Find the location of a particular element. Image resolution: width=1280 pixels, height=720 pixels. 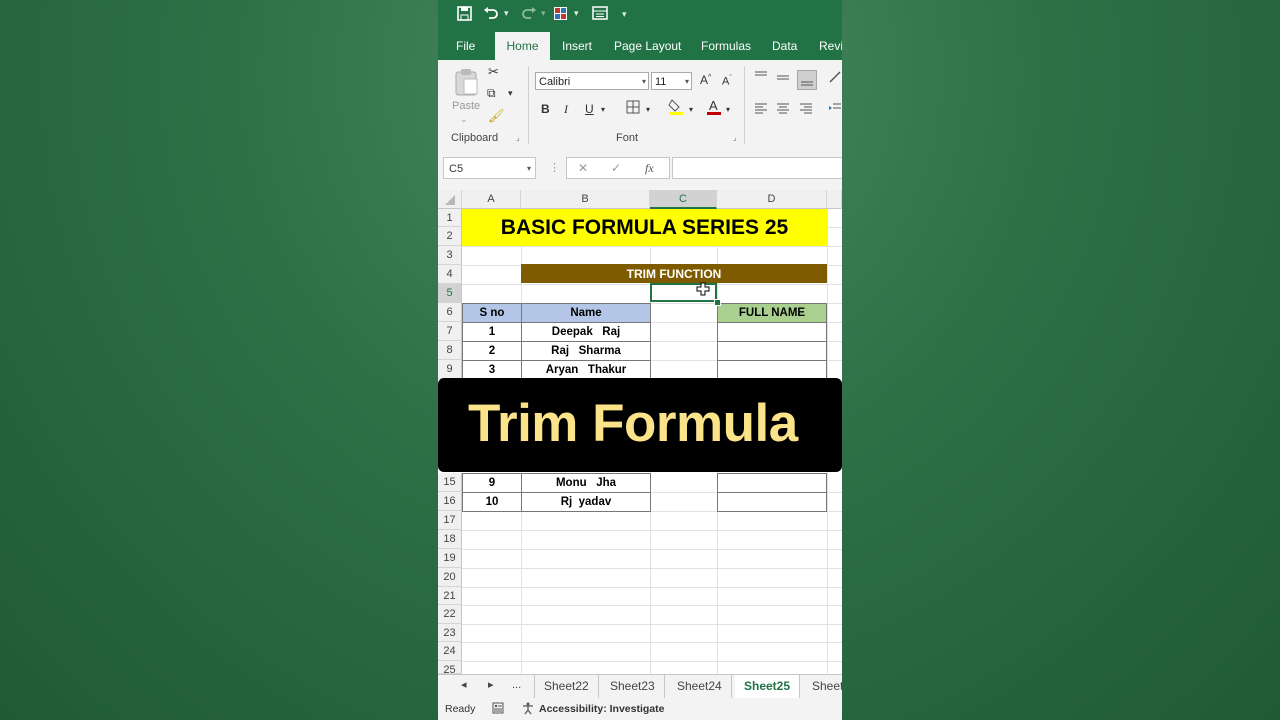

row-header-16: 16 is located at coordinates (450, 501).